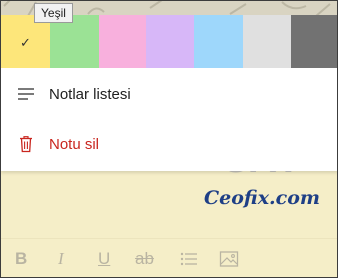  Describe the element at coordinates (90, 94) in the screenshot. I see `notes-list-label: Notlar listesi` at that location.